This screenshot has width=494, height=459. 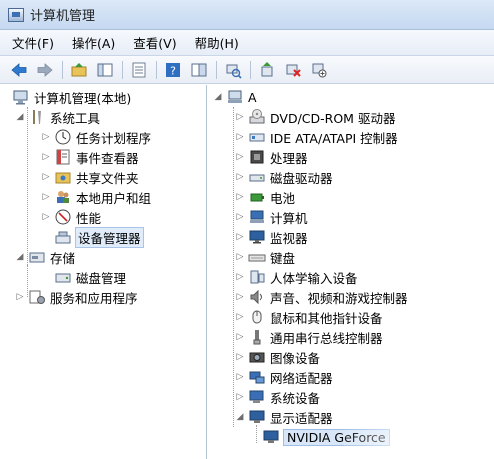 What do you see at coordinates (271, 437) in the screenshot?
I see `display-adapter-icon` at bounding box center [271, 437].